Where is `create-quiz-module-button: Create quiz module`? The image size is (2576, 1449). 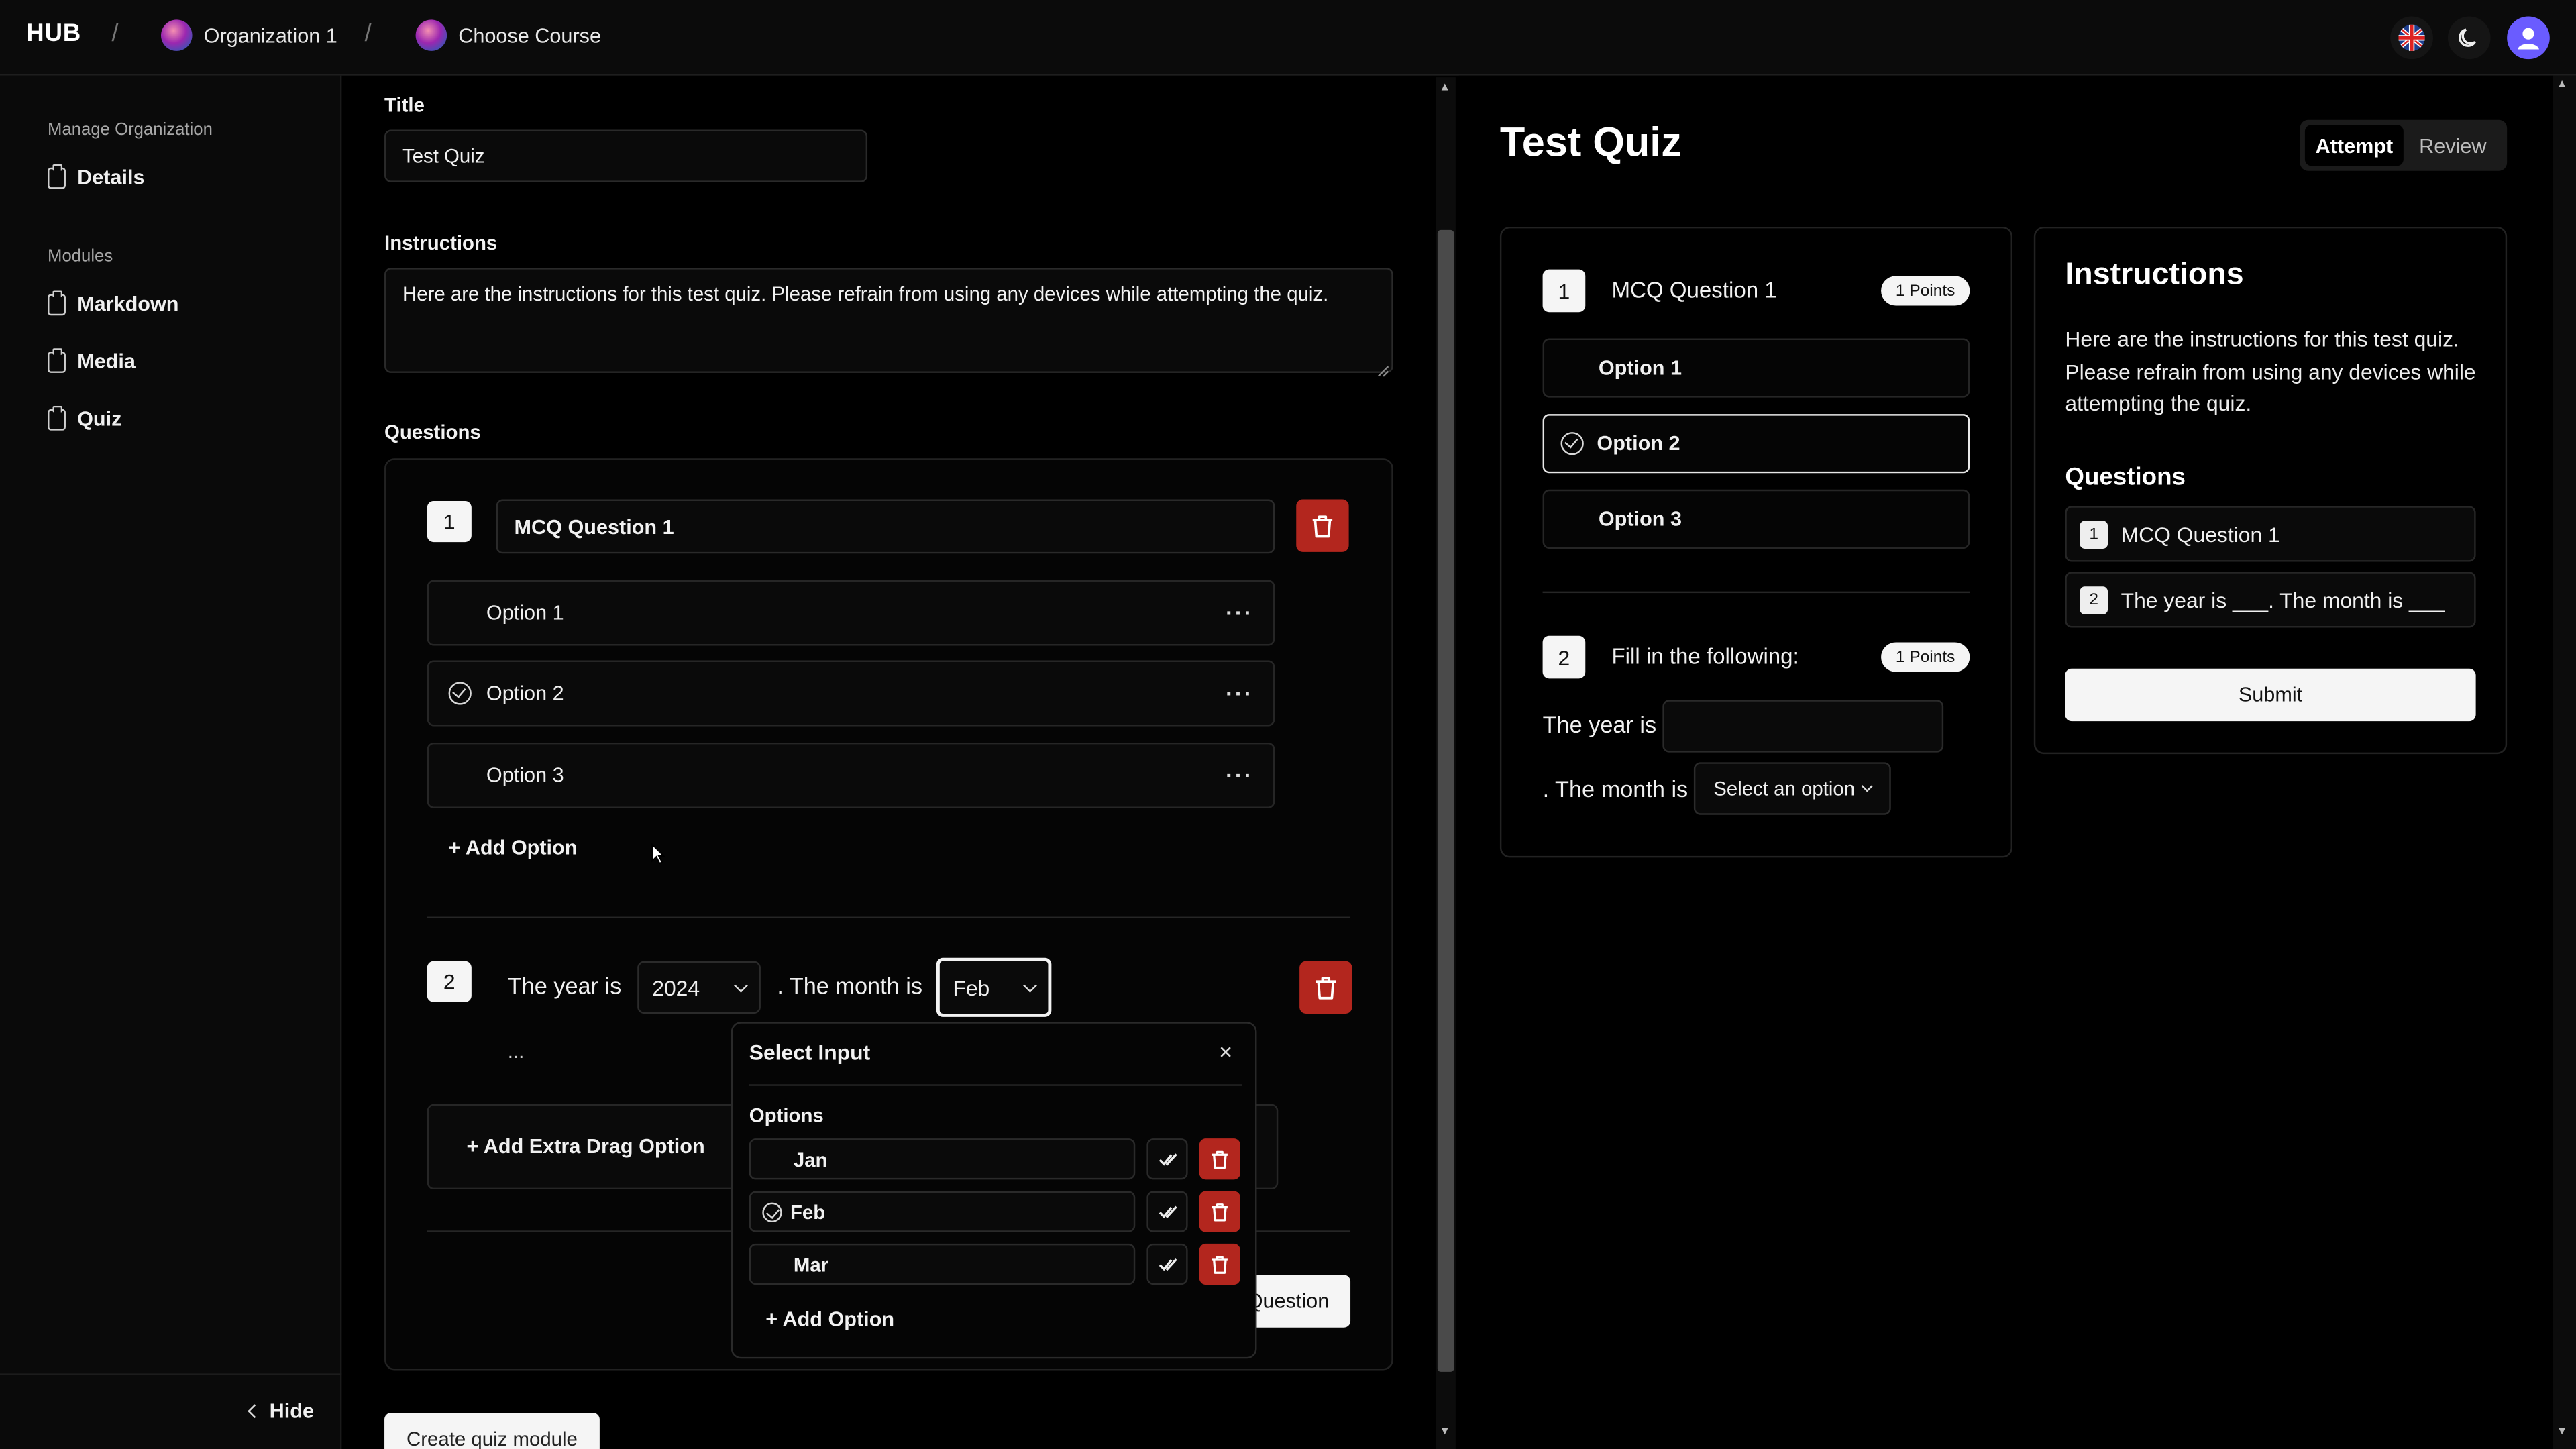 create-quiz-module-button: Create quiz module is located at coordinates (492, 1431).